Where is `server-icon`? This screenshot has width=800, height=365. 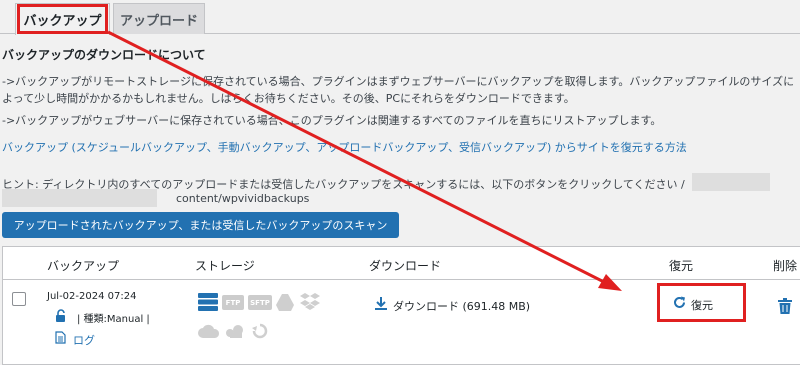 server-icon is located at coordinates (208, 302).